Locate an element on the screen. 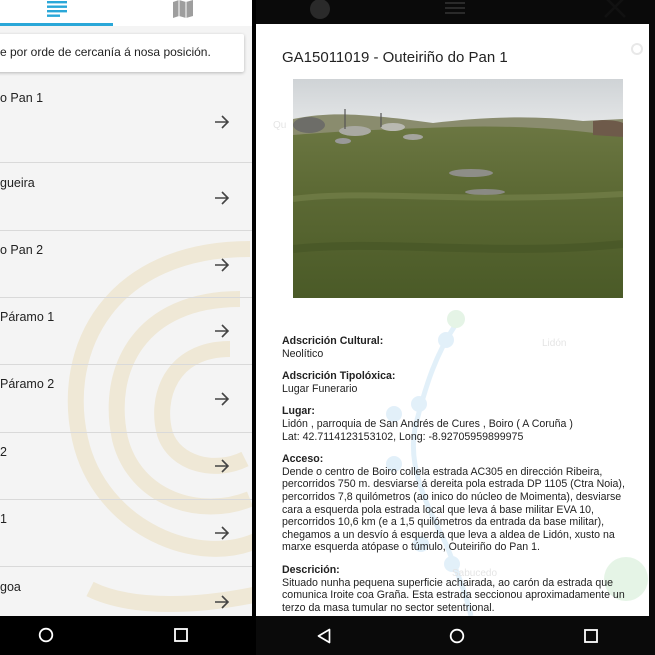 This screenshot has width=655, height=655. list-item-label: o Pan 1 is located at coordinates (22, 98).